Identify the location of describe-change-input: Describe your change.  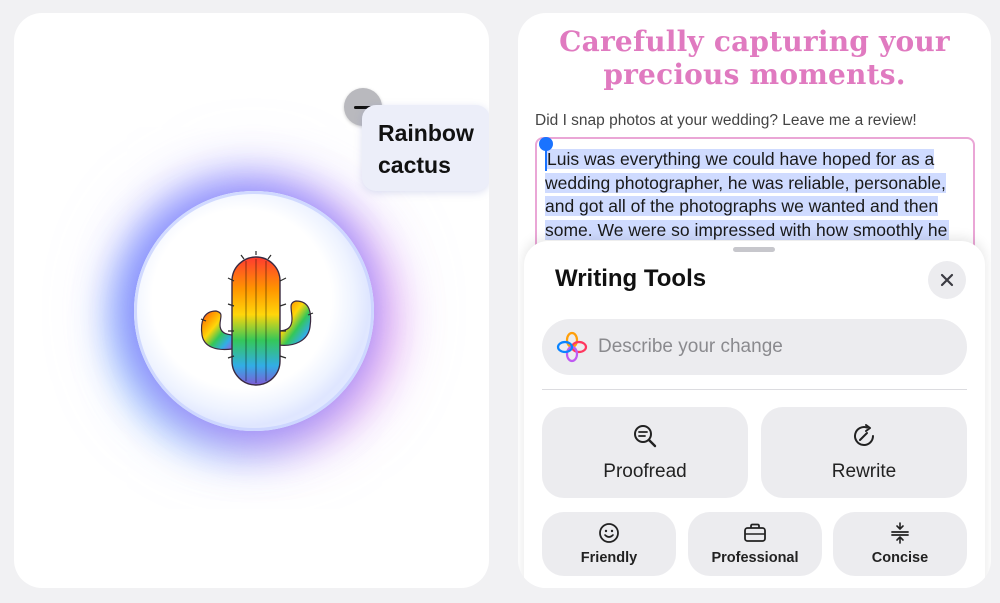
(754, 347).